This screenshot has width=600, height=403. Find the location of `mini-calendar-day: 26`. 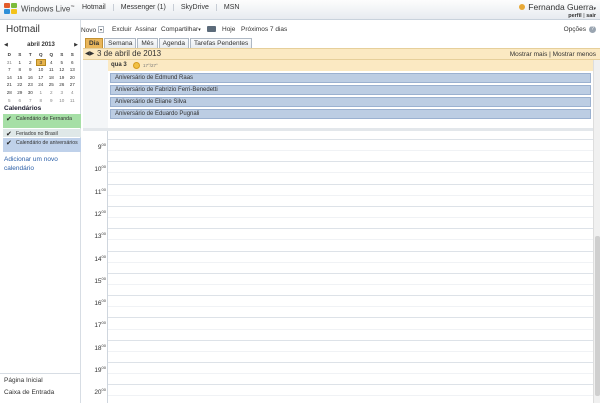

mini-calendar-day: 26 is located at coordinates (62, 85).